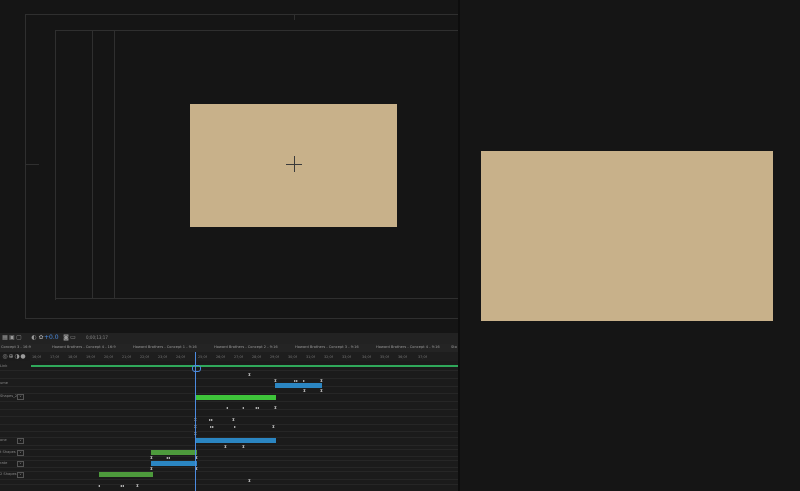  What do you see at coordinates (310, 357) in the screenshot?
I see `ruler-tick: 31;0f` at bounding box center [310, 357].